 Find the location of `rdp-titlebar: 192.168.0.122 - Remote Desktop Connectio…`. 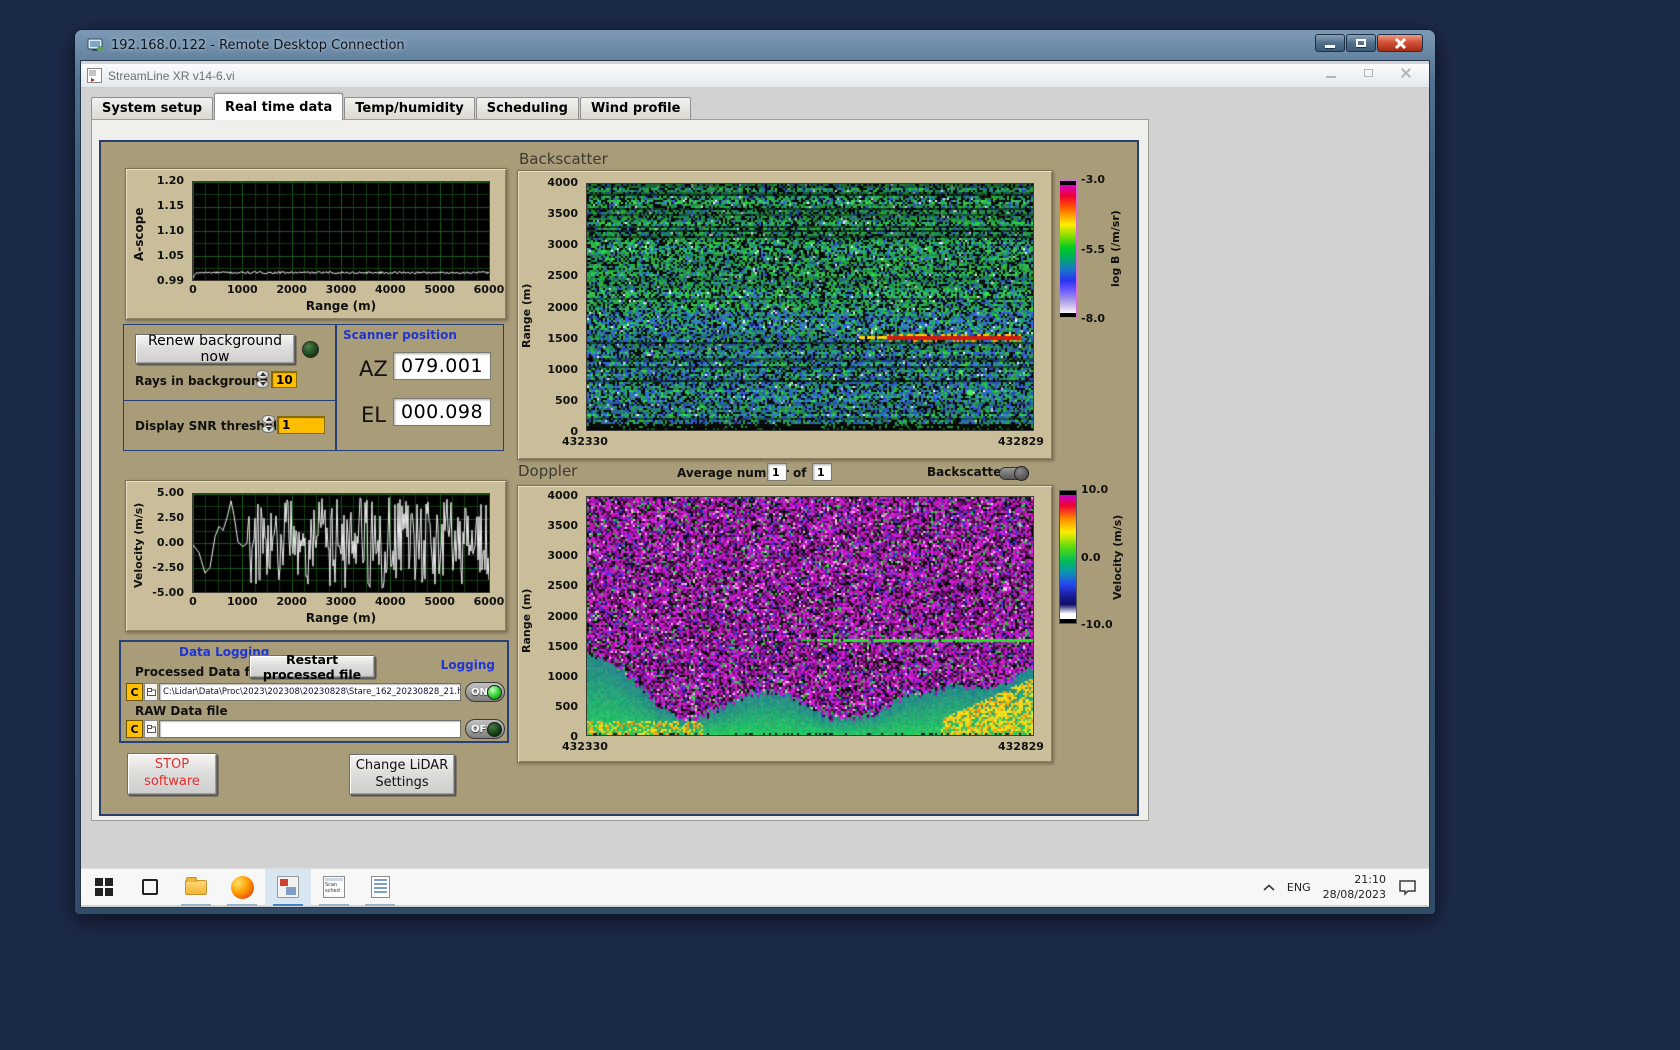

rdp-titlebar: 192.168.0.122 - Remote Desktop Connectio… is located at coordinates (755, 45).